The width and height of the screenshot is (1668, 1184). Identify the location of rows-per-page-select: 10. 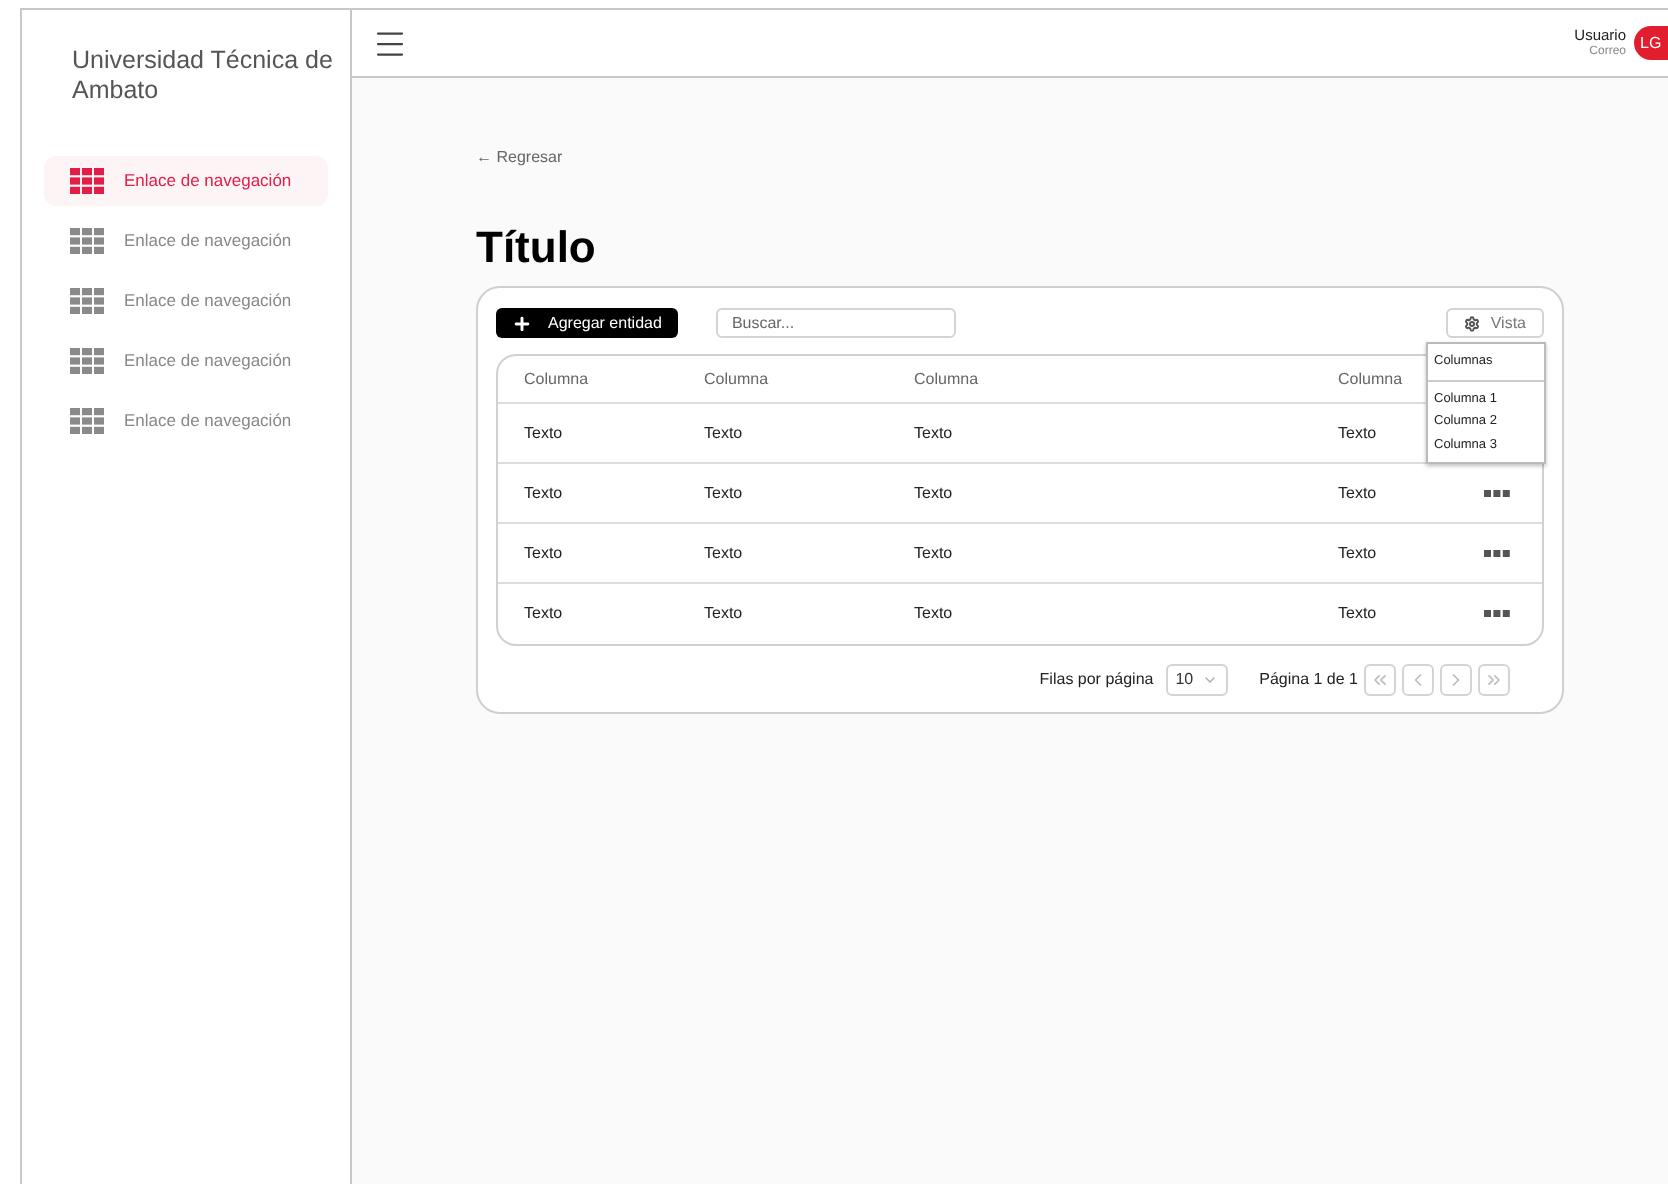
(1196, 680).